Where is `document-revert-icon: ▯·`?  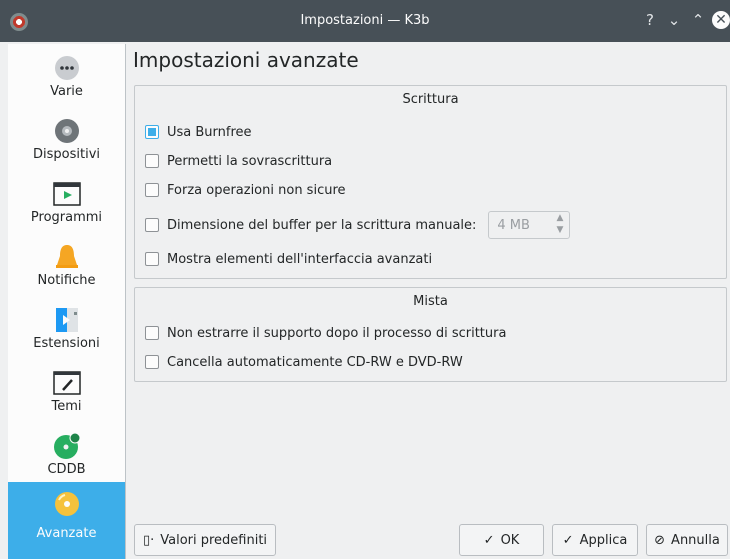
document-revert-icon: ▯· is located at coordinates (148, 540).